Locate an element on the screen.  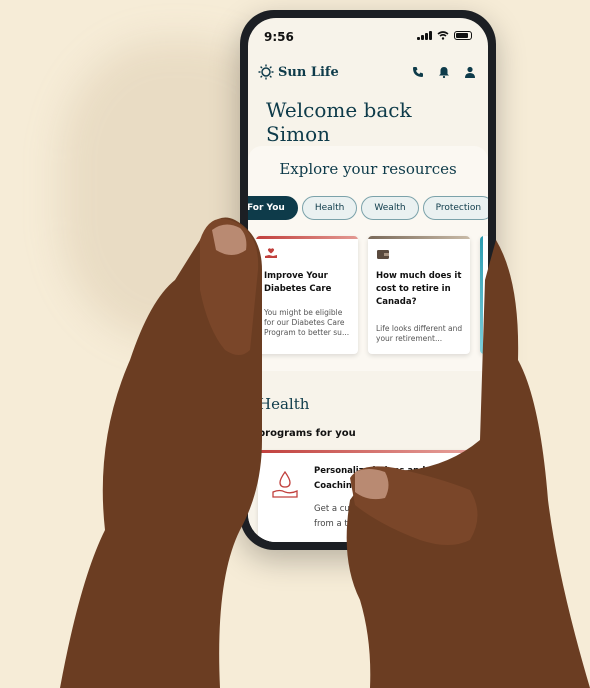
status-bar: 9:56 is located at coordinates (368, 39).